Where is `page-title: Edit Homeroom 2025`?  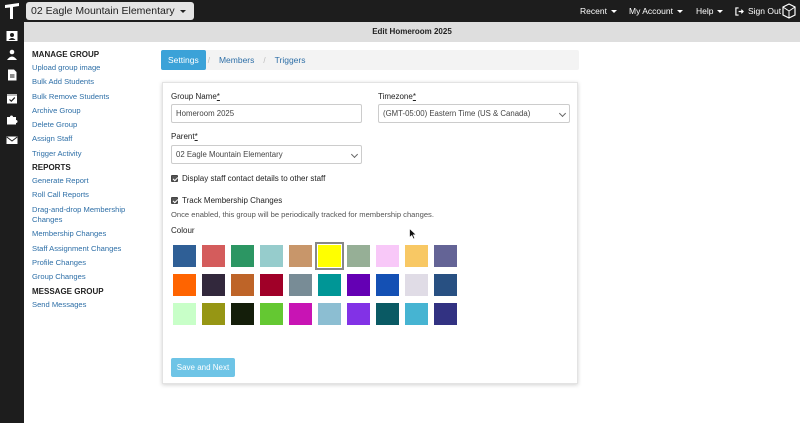 page-title: Edit Homeroom 2025 is located at coordinates (412, 32).